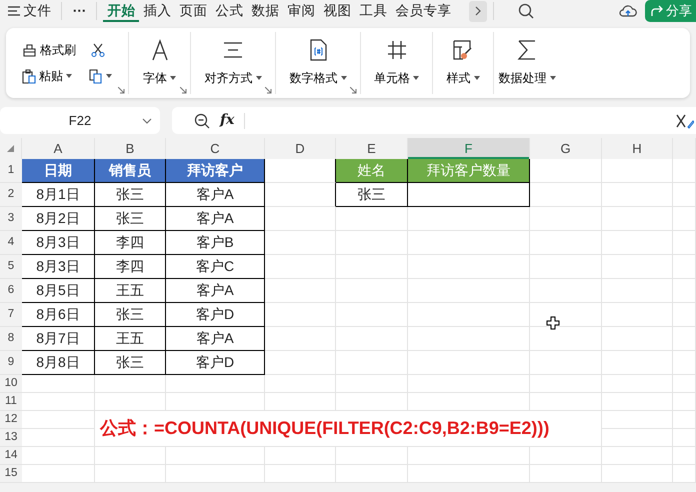  I want to click on row-header: 10, so click(11, 384).